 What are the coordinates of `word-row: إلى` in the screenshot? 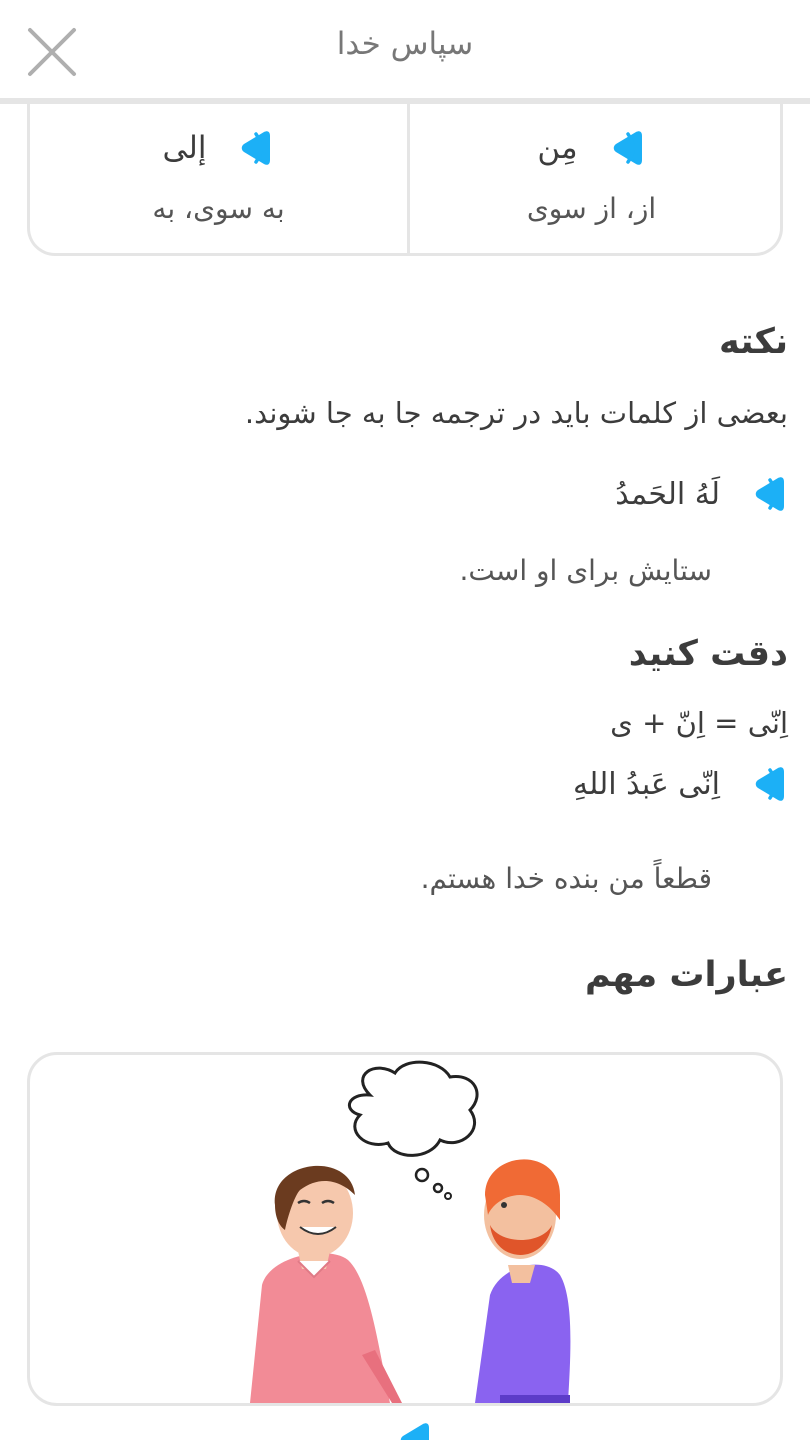 It's located at (218, 148).